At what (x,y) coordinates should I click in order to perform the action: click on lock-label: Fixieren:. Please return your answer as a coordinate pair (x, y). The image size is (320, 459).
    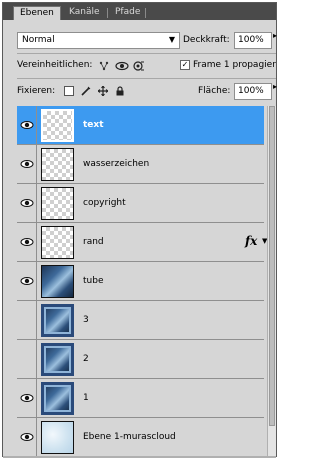
    Looking at the image, I should click on (36, 91).